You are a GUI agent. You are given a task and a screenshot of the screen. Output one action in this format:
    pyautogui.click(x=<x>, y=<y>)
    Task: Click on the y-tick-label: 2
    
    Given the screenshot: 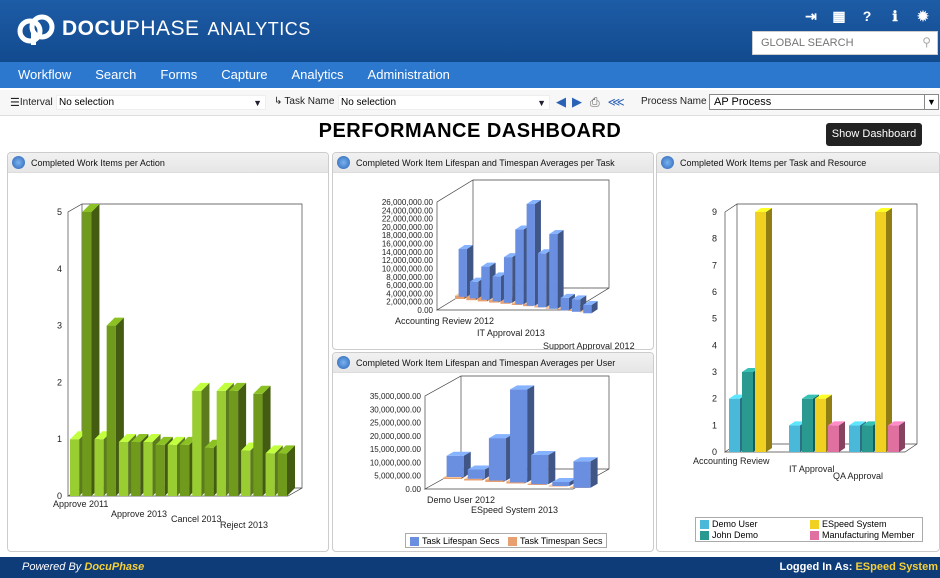 What is the action you would take?
    pyautogui.click(x=714, y=399)
    